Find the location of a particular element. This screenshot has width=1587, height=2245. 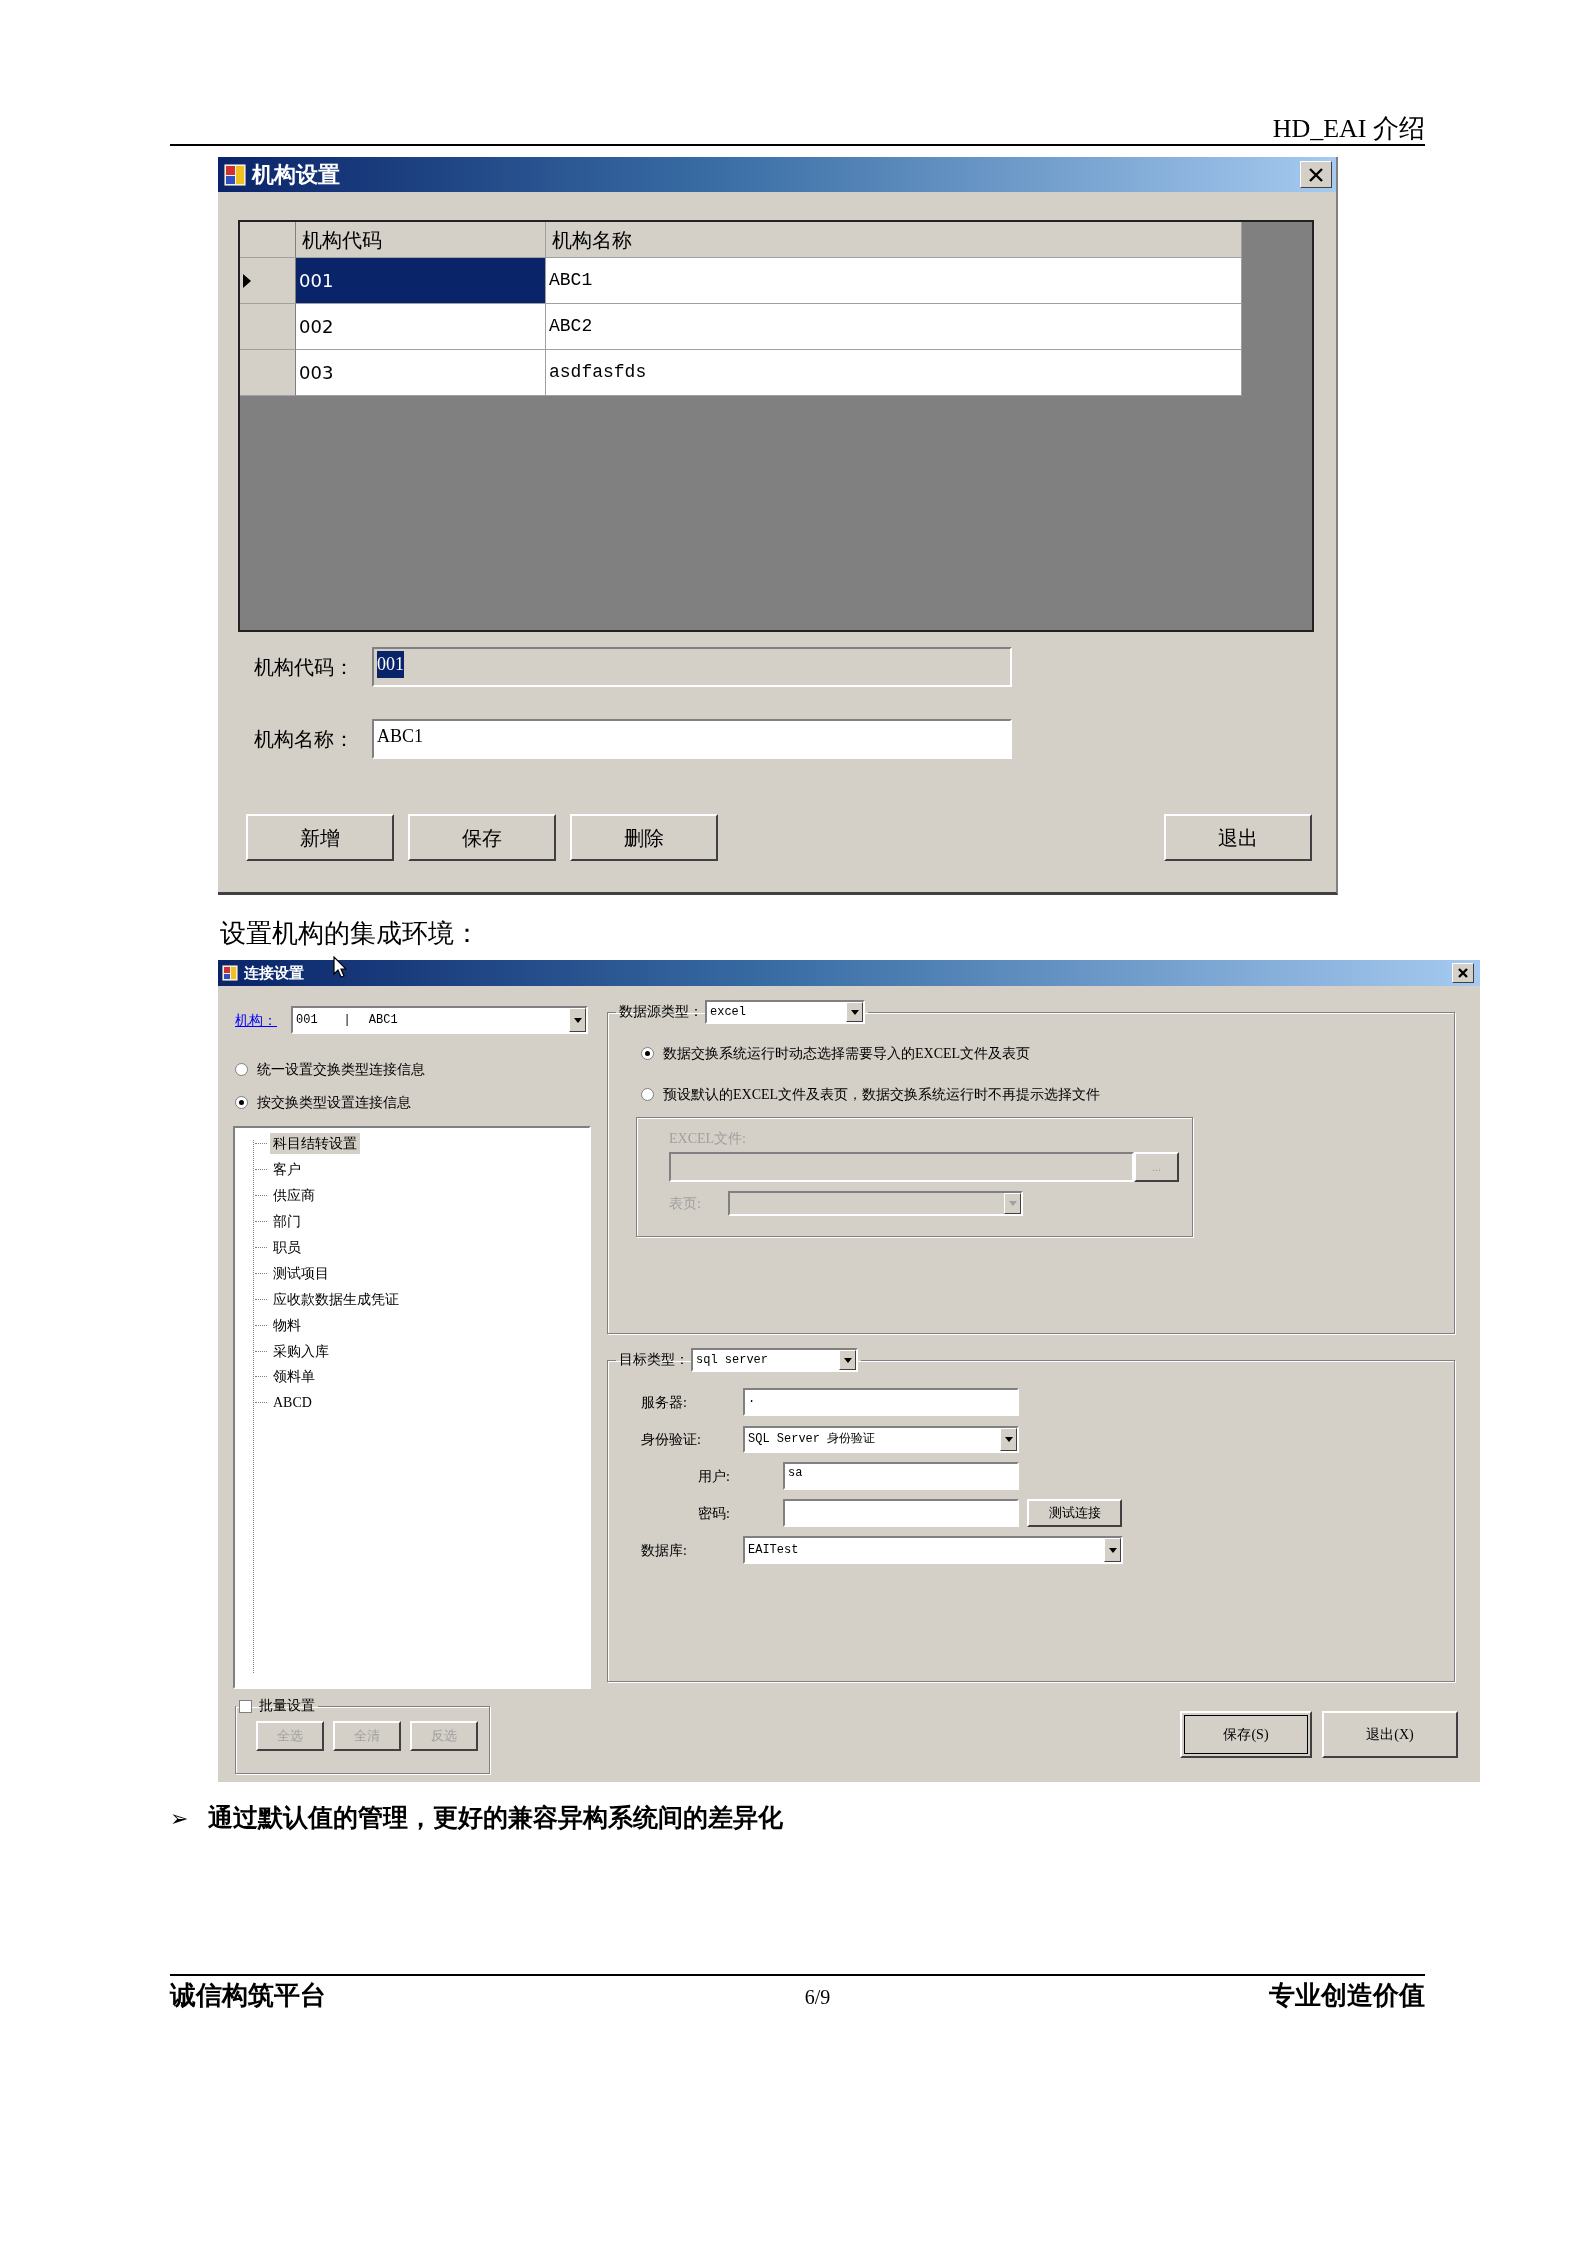

table-cell: ABC1 is located at coordinates (894, 281).